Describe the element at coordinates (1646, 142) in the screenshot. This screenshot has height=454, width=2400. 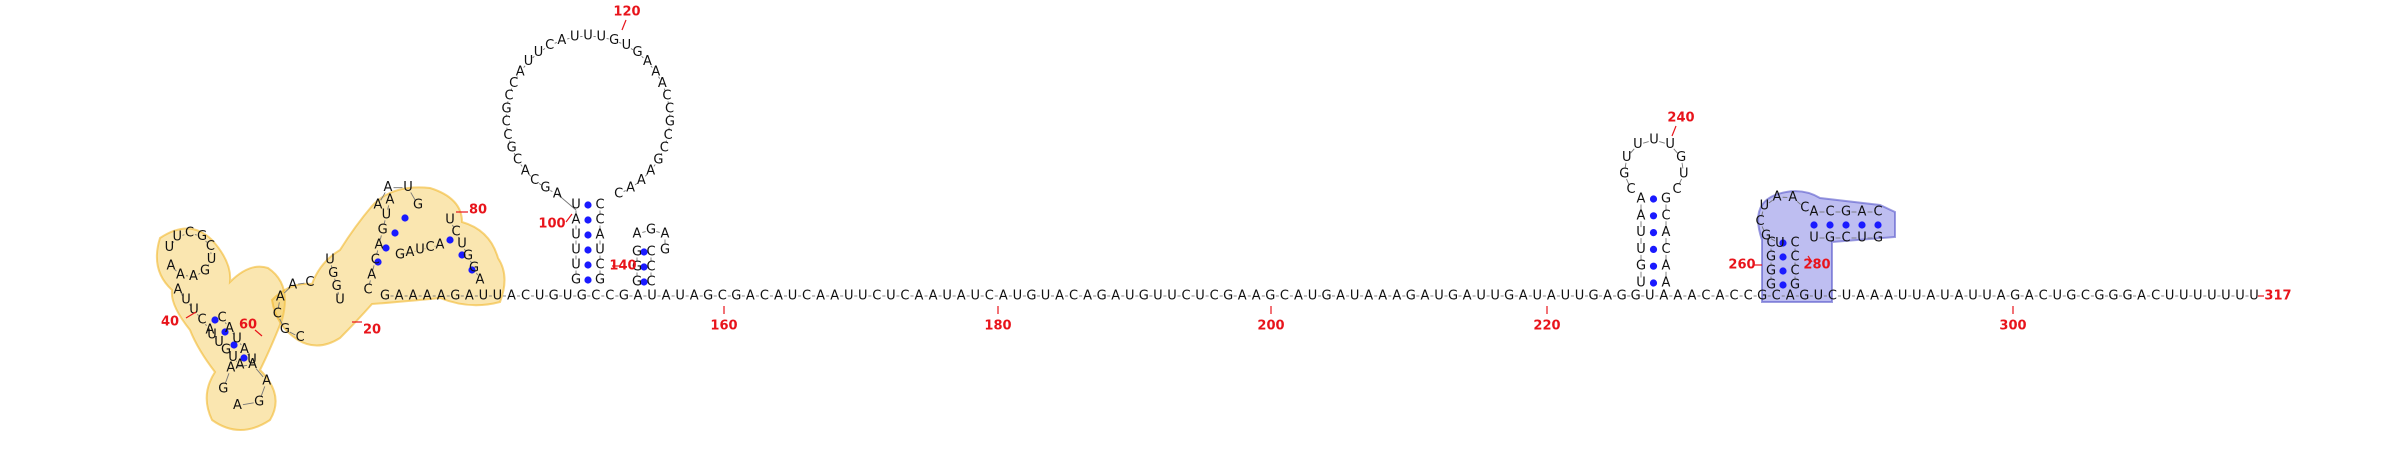
I see `backbone-segment` at that location.